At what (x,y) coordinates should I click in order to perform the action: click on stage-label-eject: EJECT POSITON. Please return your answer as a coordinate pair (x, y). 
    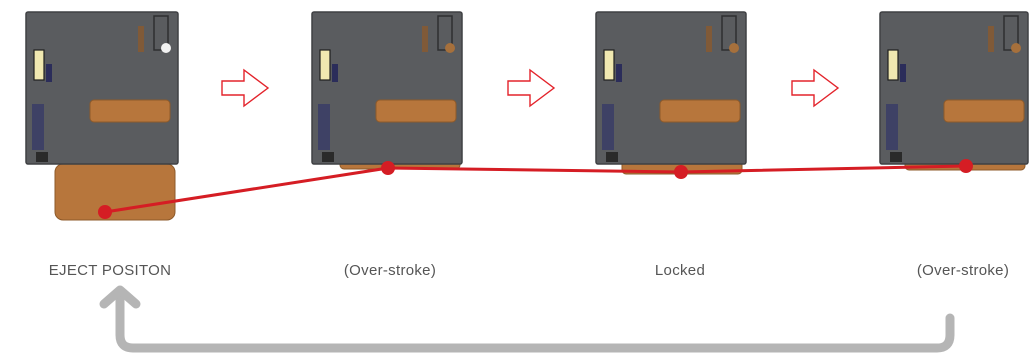
    Looking at the image, I should click on (110, 270).